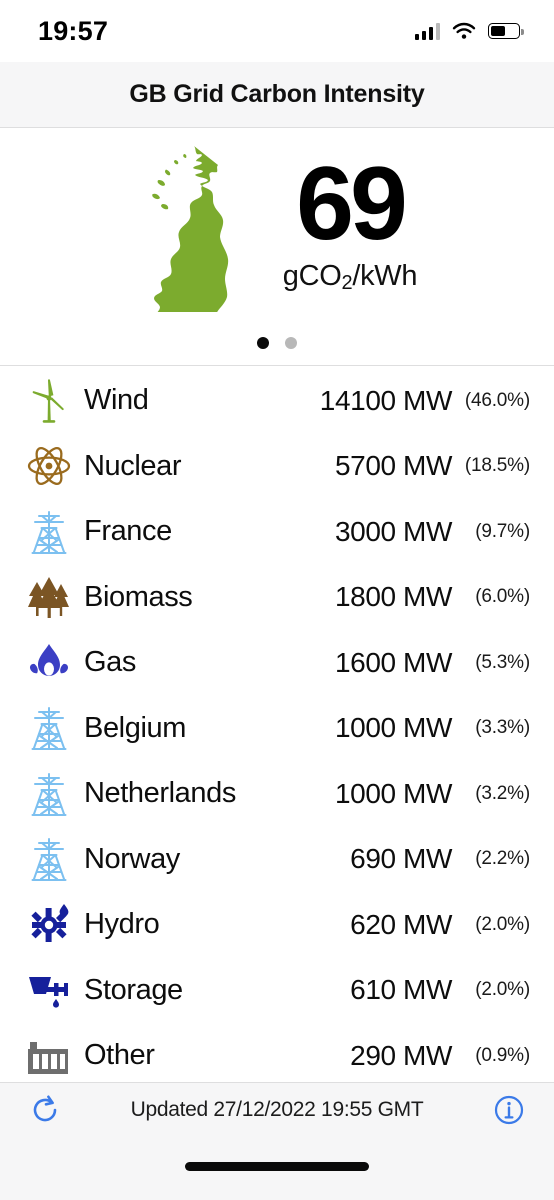  I want to click on refresh-icon, so click(45, 1110).